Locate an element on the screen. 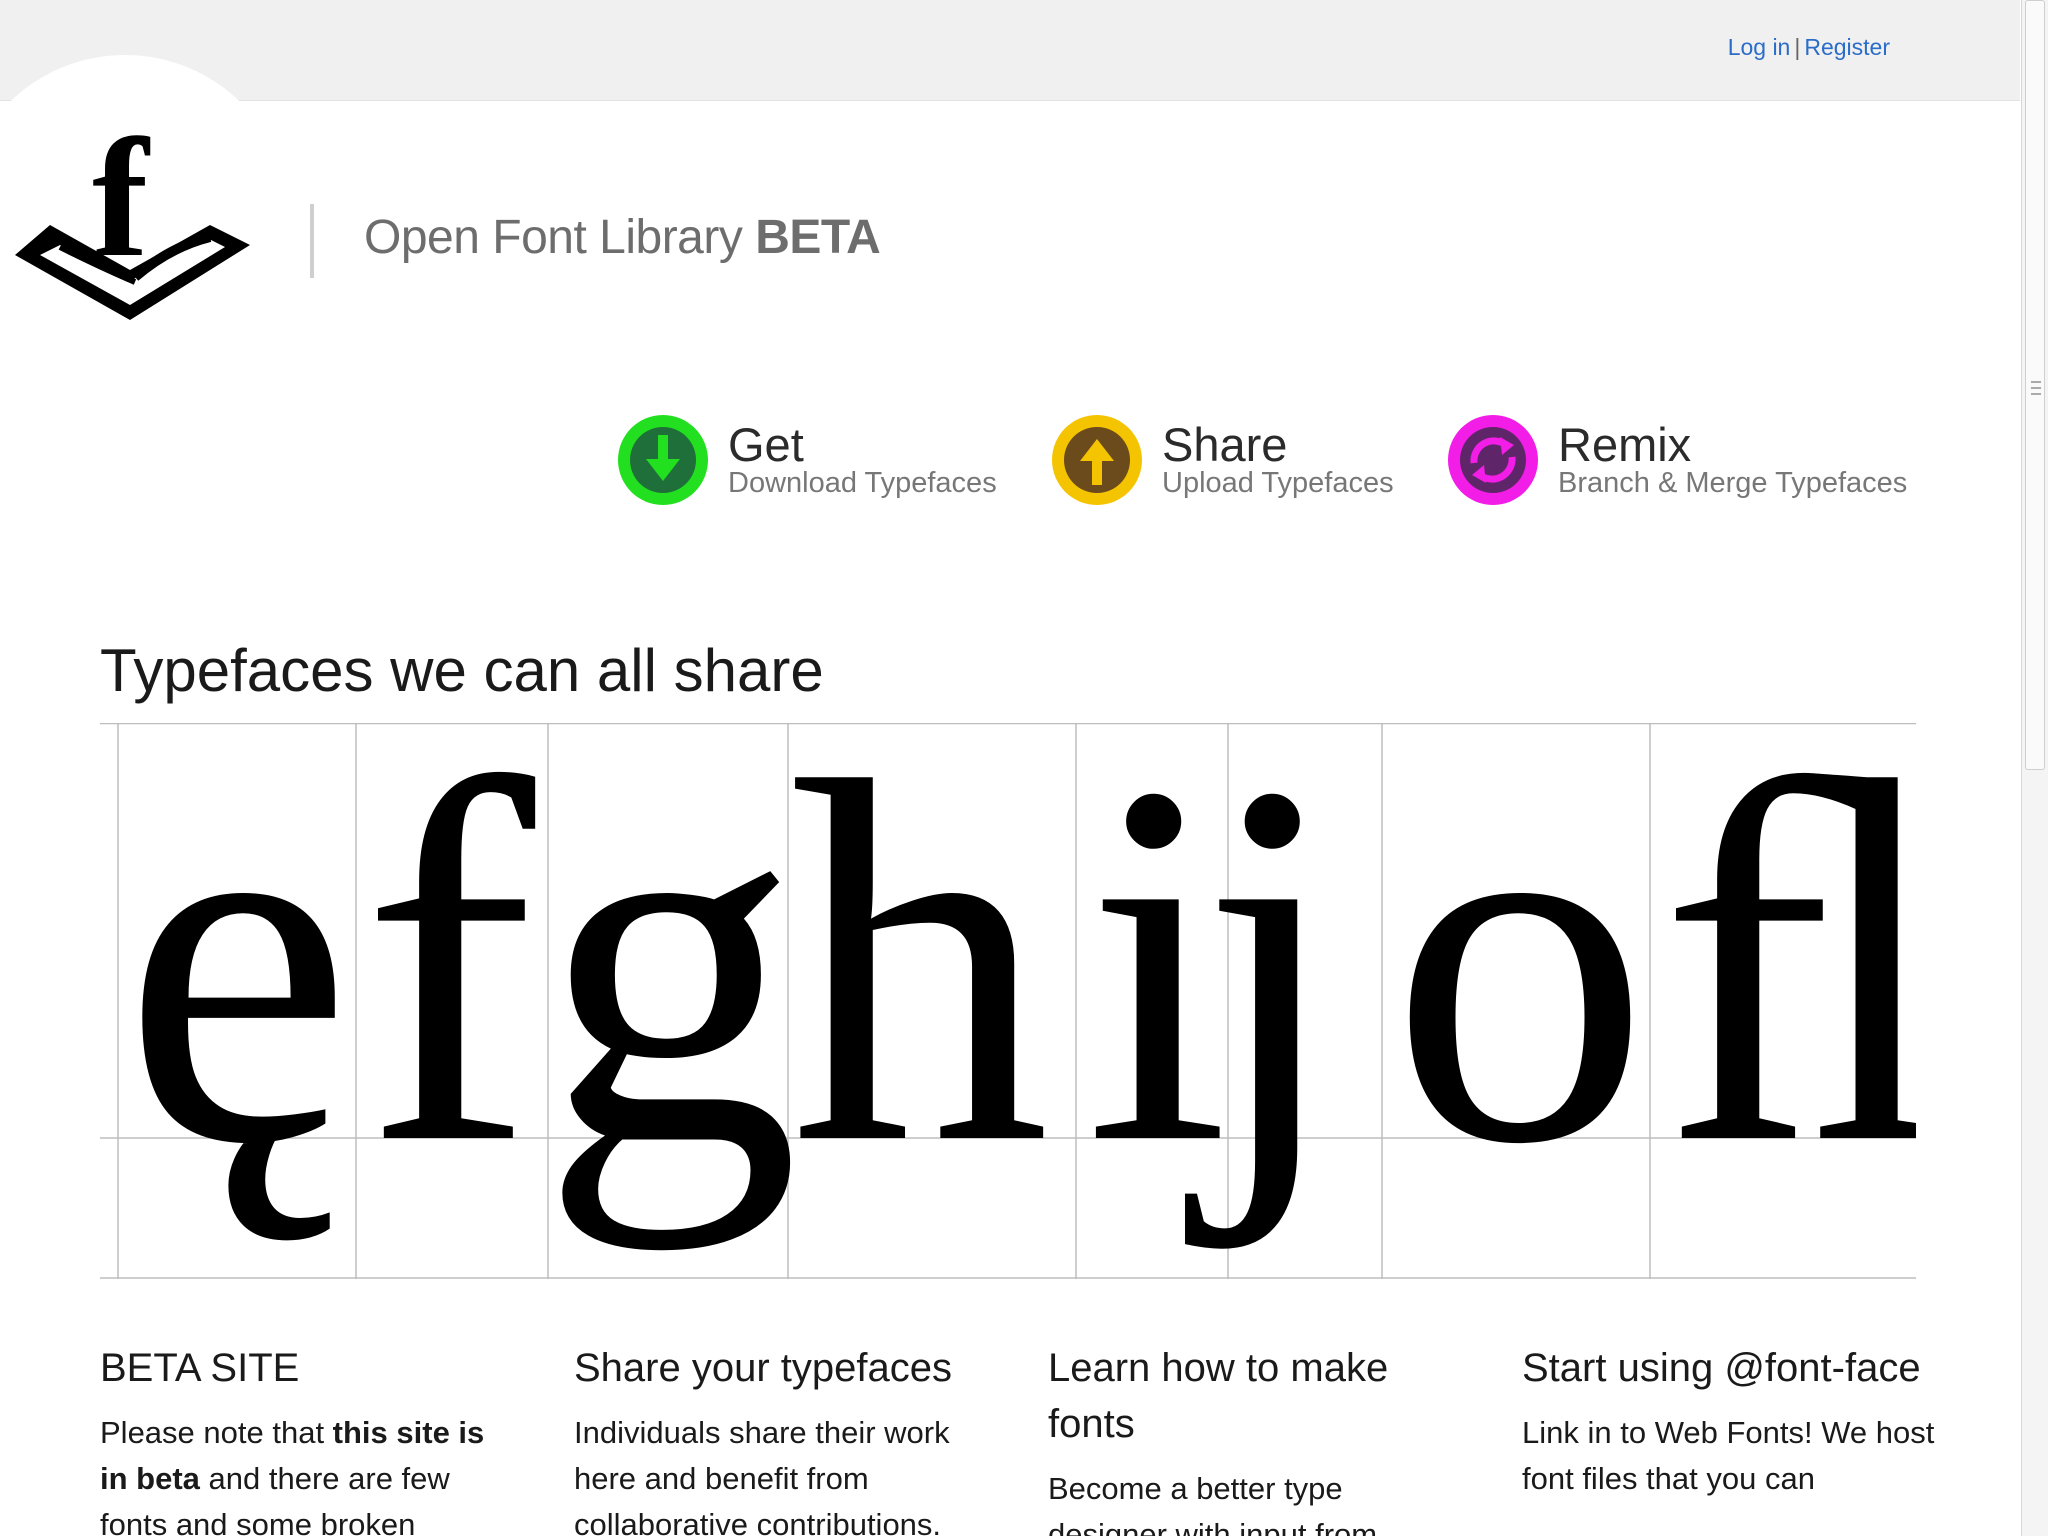 Image resolution: width=2048 pixels, height=1536 pixels. column-heading: Learn how to make fonts is located at coordinates (1218, 1396).